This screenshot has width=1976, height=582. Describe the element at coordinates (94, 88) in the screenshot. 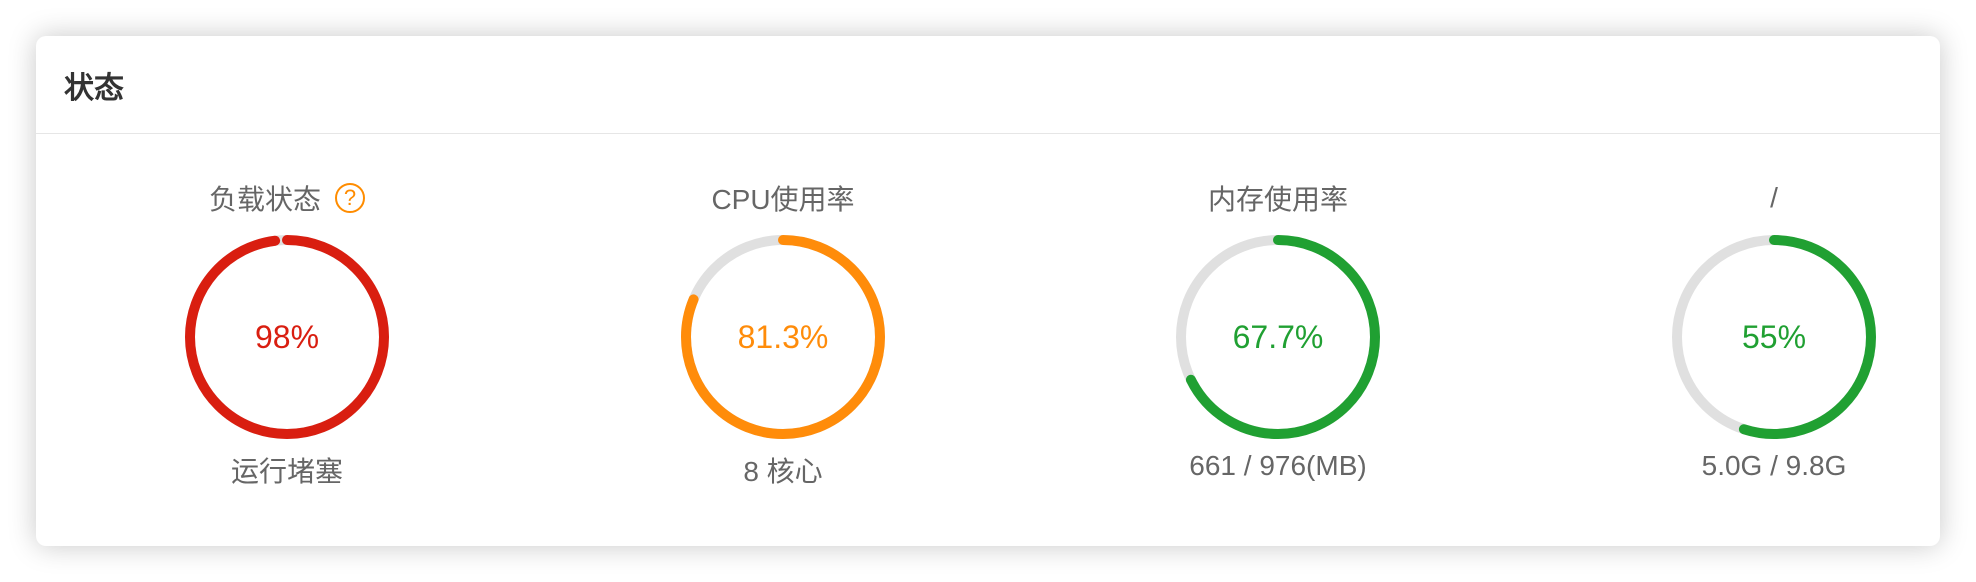

I see `panel-title: 状态` at that location.